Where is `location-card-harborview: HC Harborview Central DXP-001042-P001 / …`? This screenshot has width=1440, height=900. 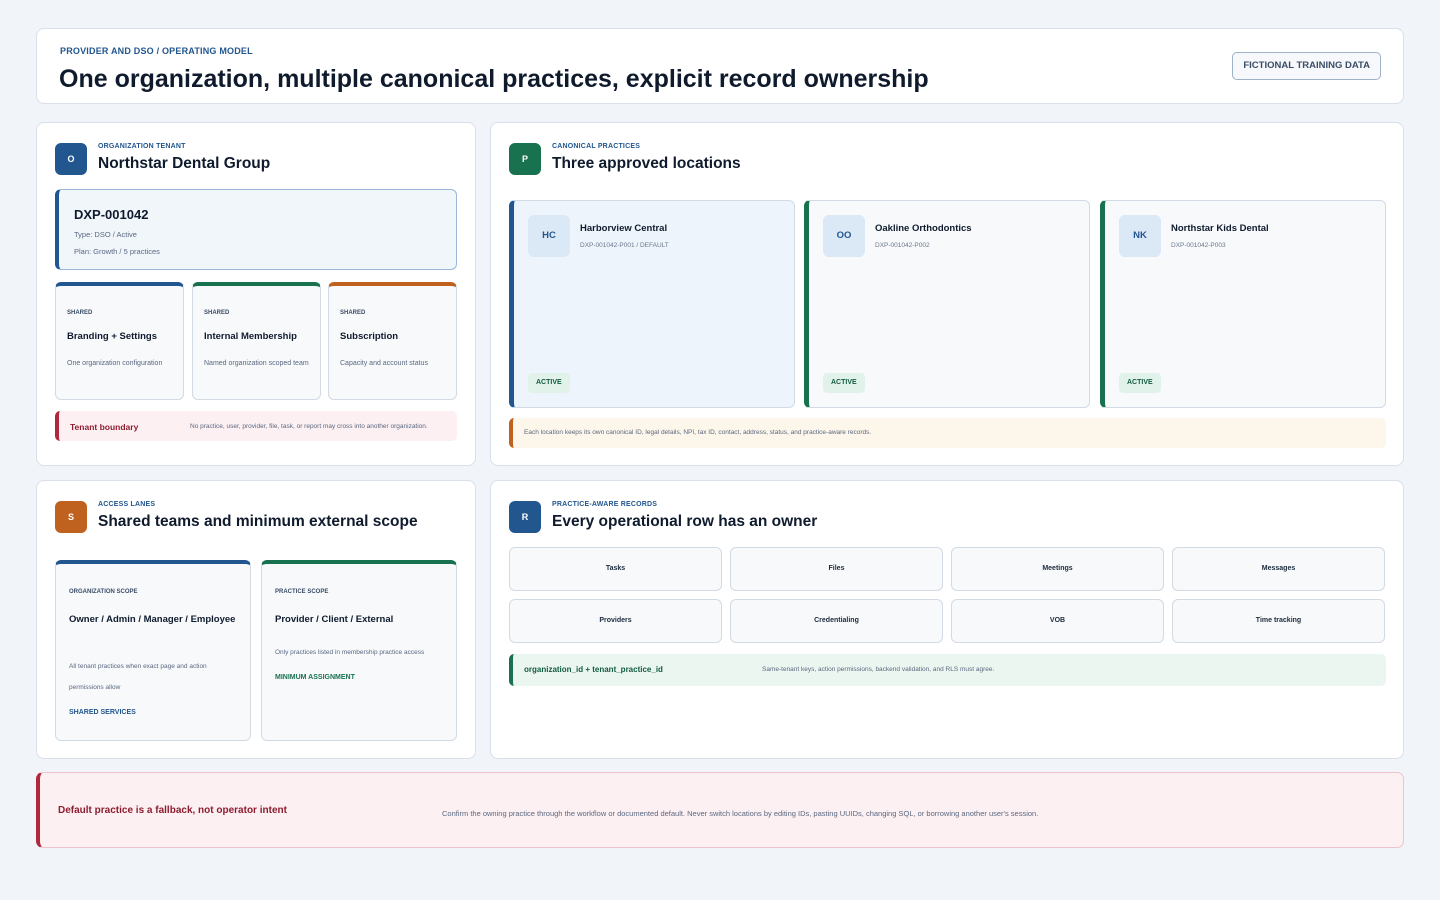
location-card-harborview: HC Harborview Central DXP-001042-P001 / … is located at coordinates (652, 304).